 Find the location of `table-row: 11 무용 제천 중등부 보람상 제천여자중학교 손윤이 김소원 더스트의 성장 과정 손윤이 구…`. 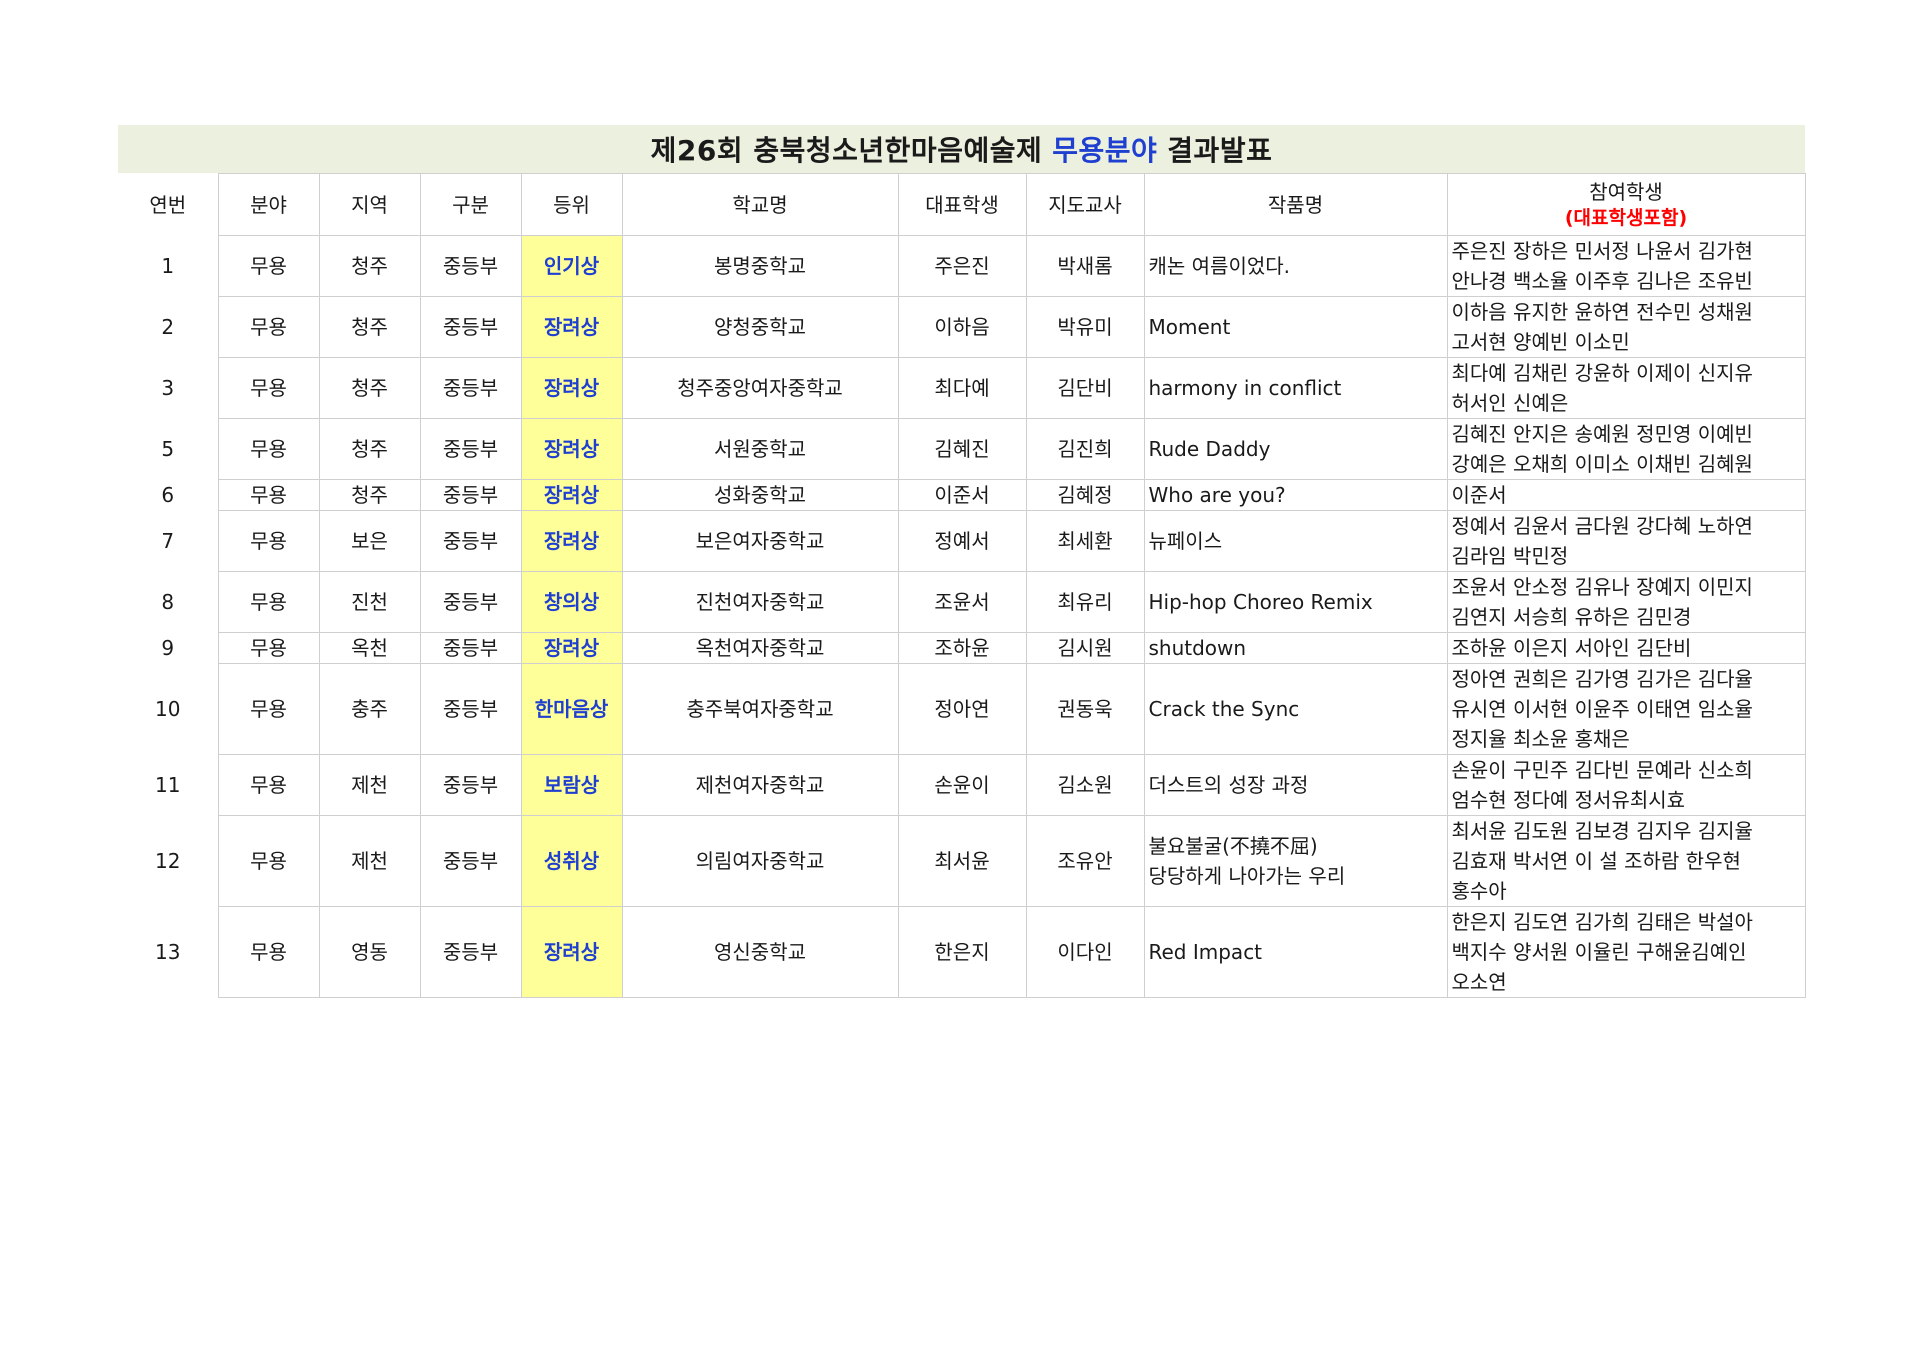

table-row: 11 무용 제천 중등부 보람상 제천여자중학교 손윤이 김소원 더스트의 성장 과정 손윤이 구… is located at coordinates (962, 785).